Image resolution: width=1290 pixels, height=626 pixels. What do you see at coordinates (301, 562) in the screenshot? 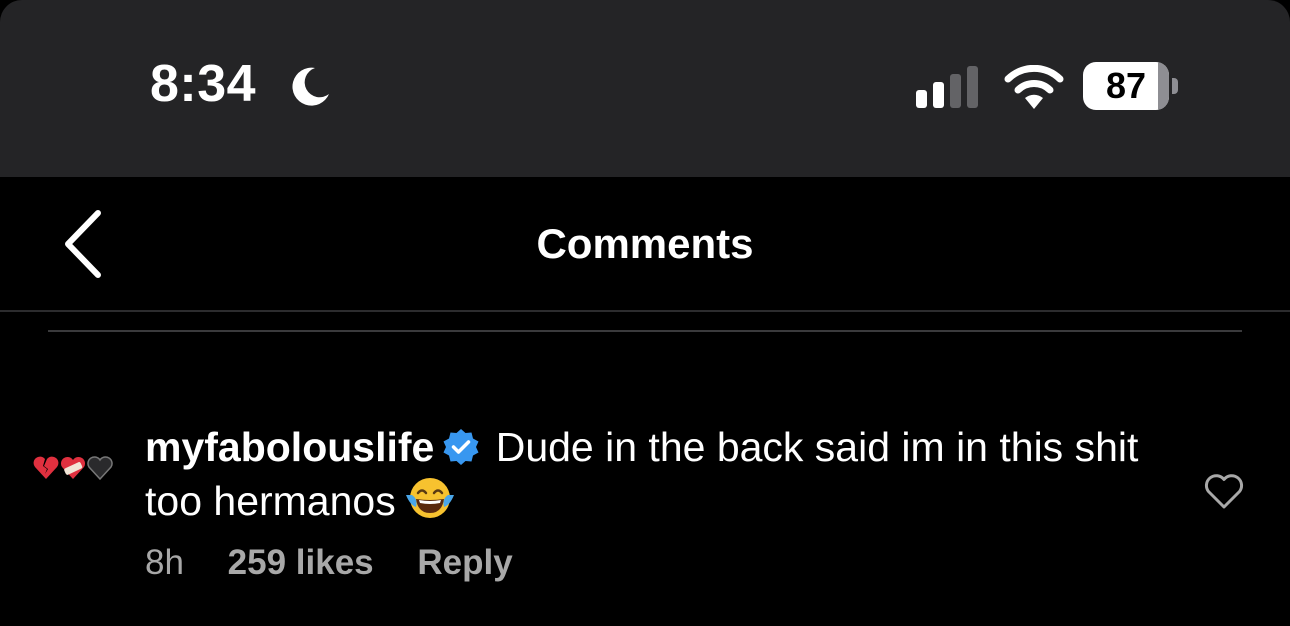
I see `likes-count: 259 likes` at bounding box center [301, 562].